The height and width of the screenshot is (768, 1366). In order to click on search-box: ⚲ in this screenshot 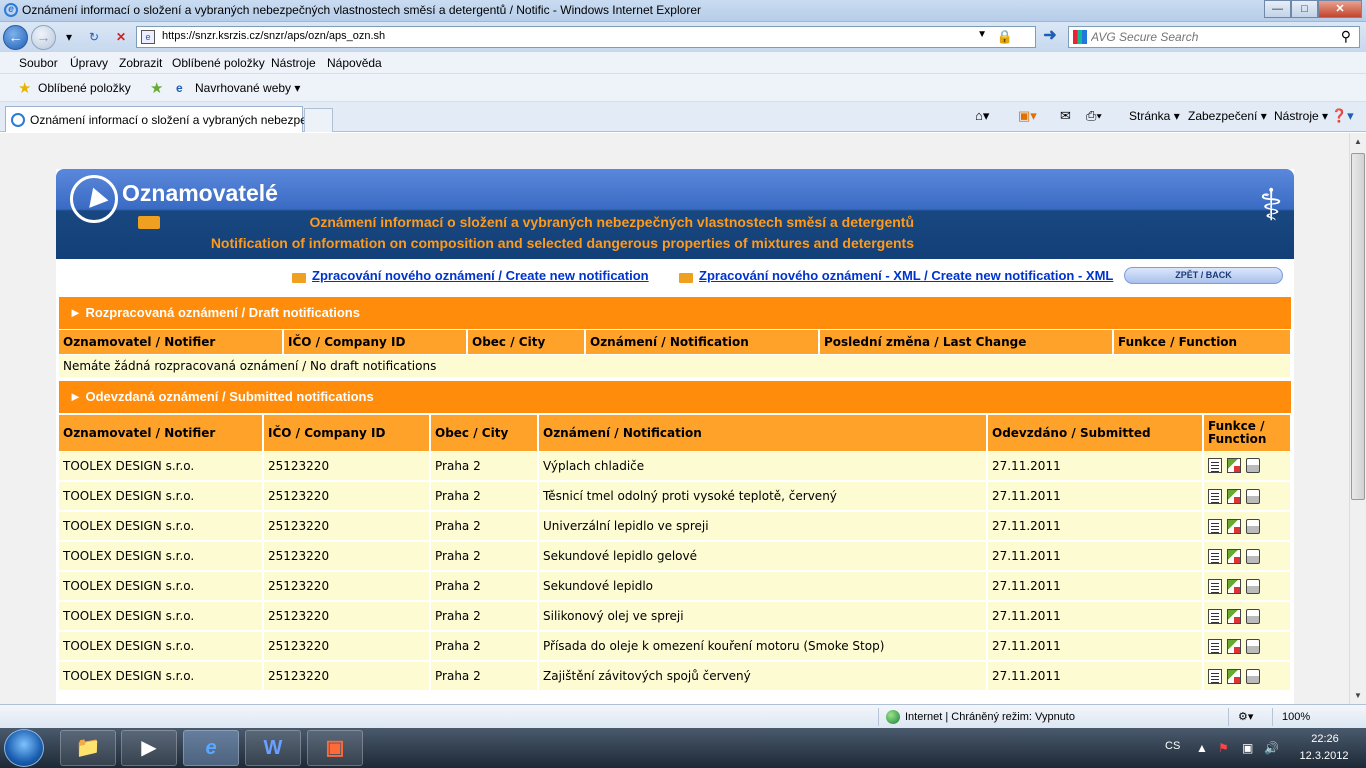, I will do `click(1214, 37)`.